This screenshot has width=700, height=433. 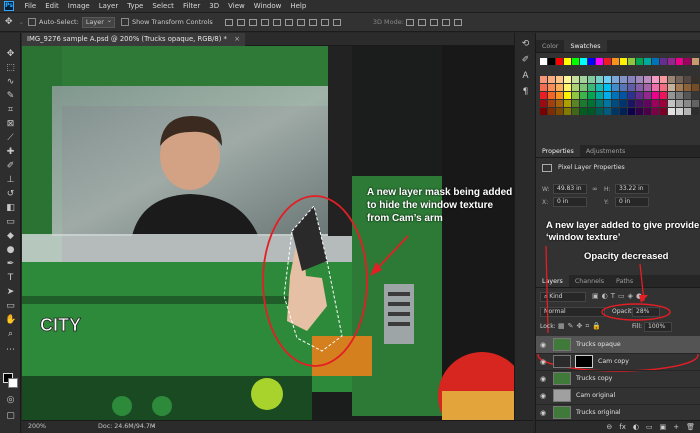 I want to click on layer-row: ◉ Trucks opaque, so click(x=618, y=345).